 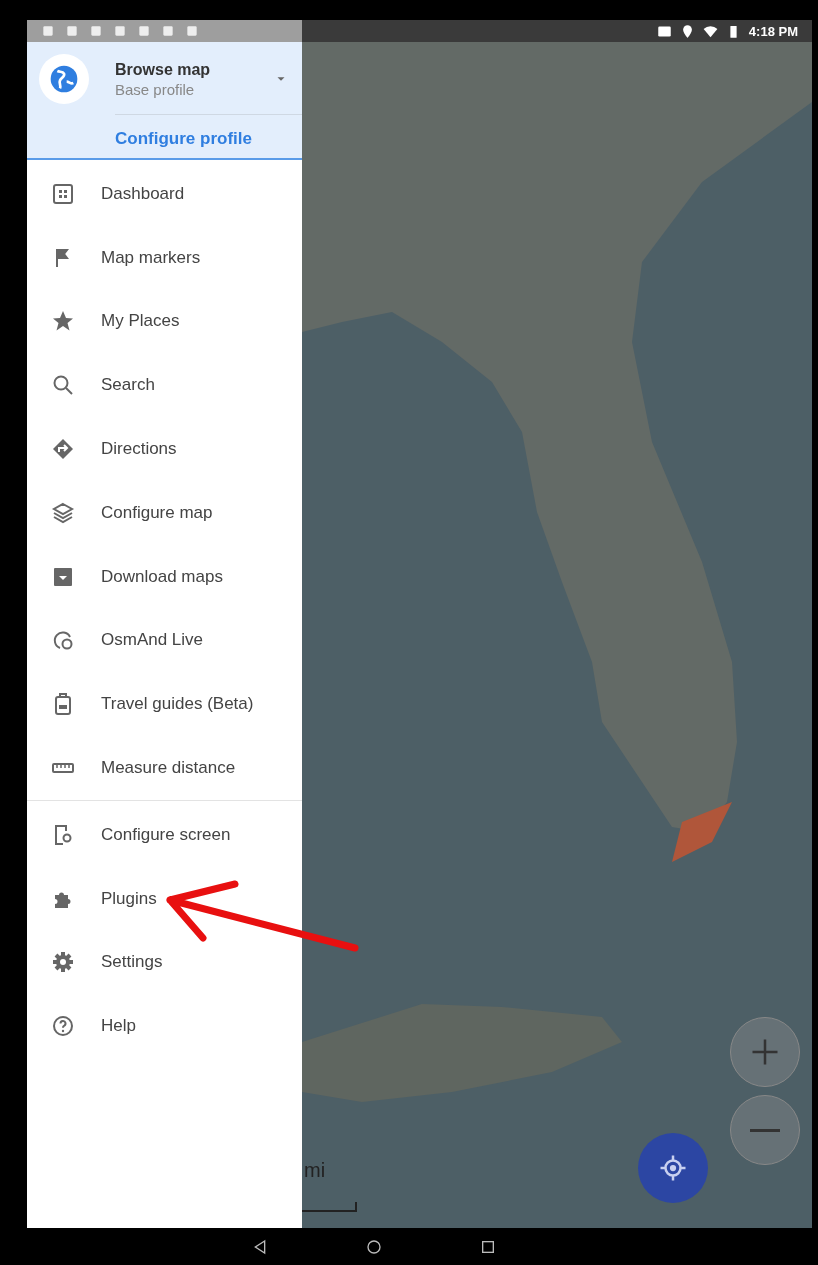 What do you see at coordinates (260, 1246) in the screenshot?
I see `back-icon` at bounding box center [260, 1246].